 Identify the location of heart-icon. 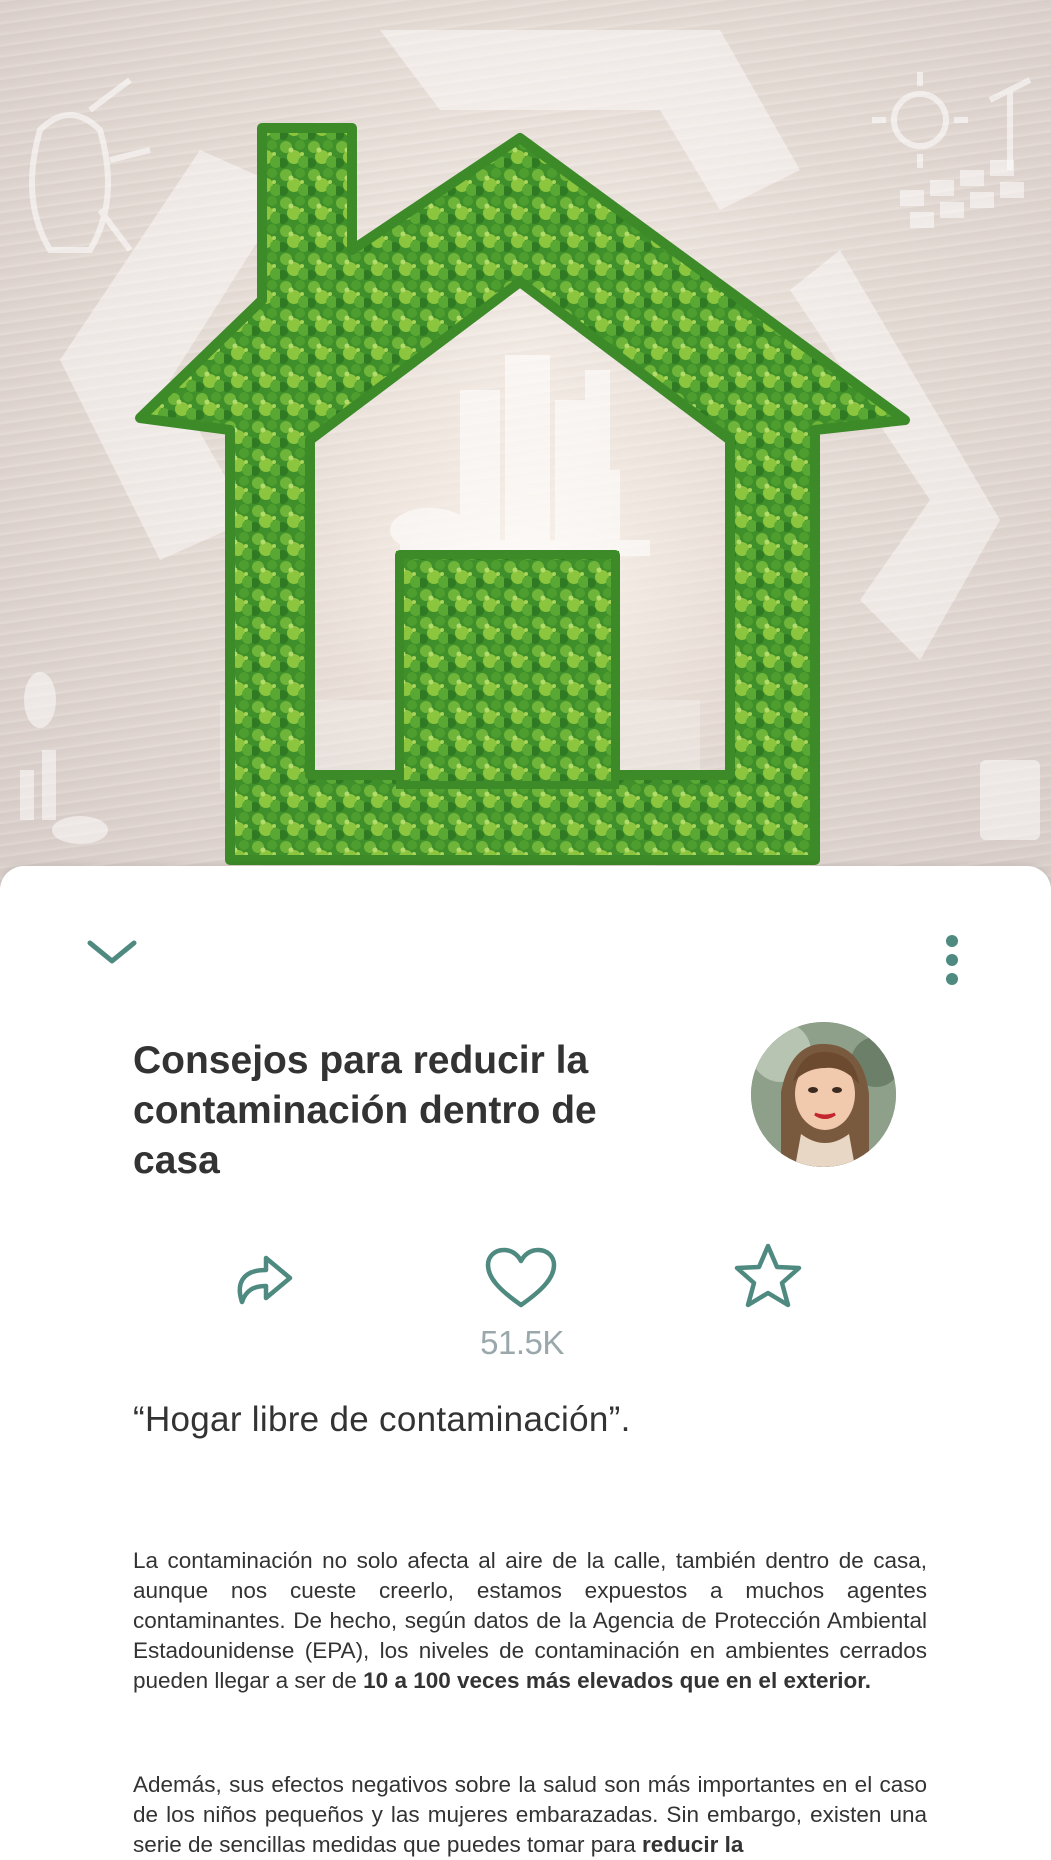
(521, 1277).